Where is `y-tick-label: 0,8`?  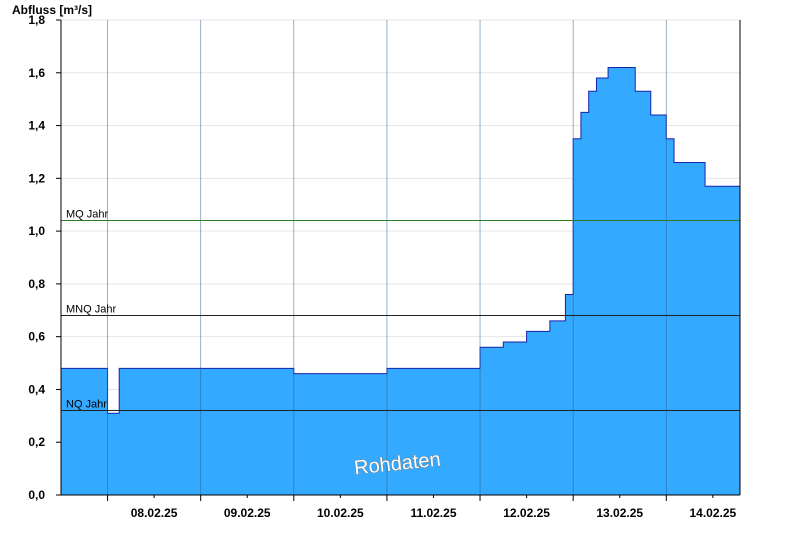 y-tick-label: 0,8 is located at coordinates (36, 284).